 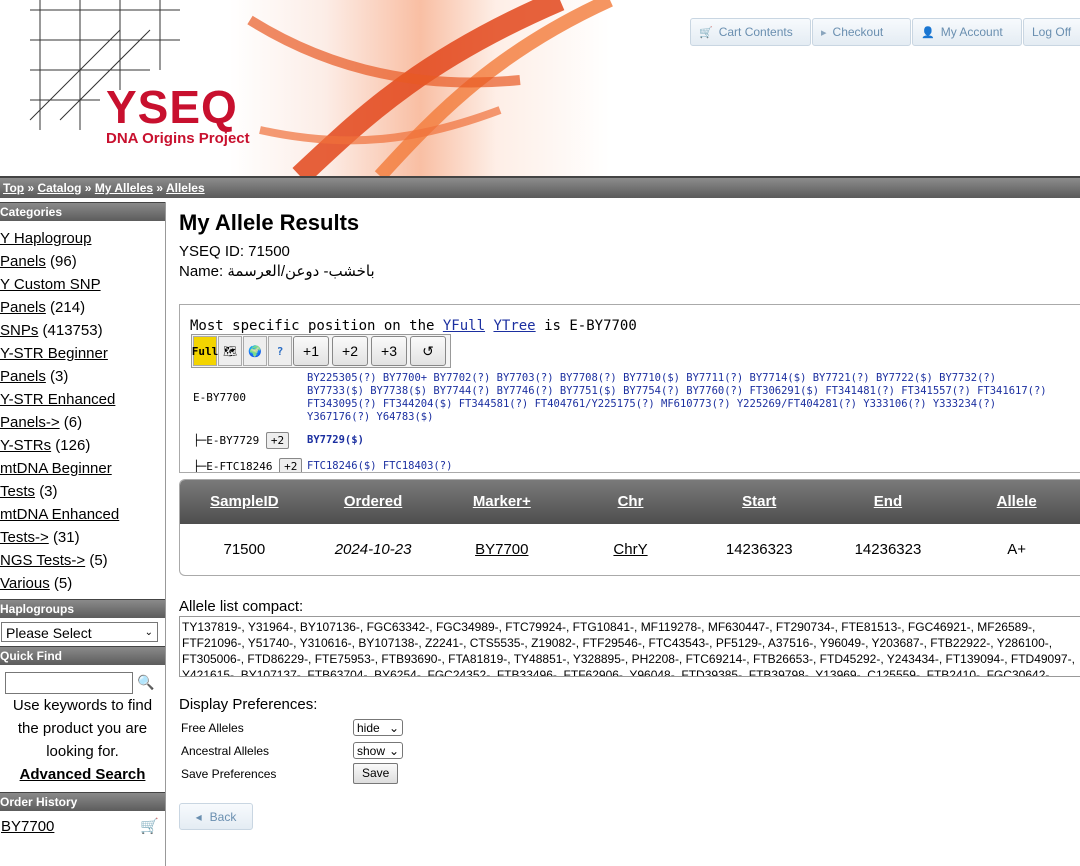 I want to click on cart-contents-button: 🛒 Cart Contents, so click(x=750, y=32).